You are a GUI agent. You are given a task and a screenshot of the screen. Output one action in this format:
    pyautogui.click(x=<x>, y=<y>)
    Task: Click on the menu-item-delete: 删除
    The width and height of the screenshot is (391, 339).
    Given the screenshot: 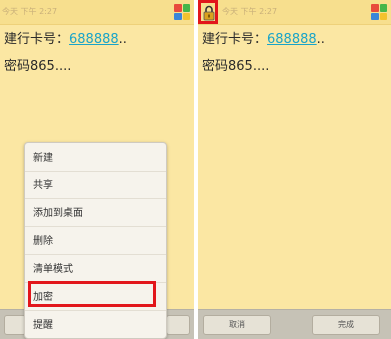 What is the action you would take?
    pyautogui.click(x=95, y=241)
    